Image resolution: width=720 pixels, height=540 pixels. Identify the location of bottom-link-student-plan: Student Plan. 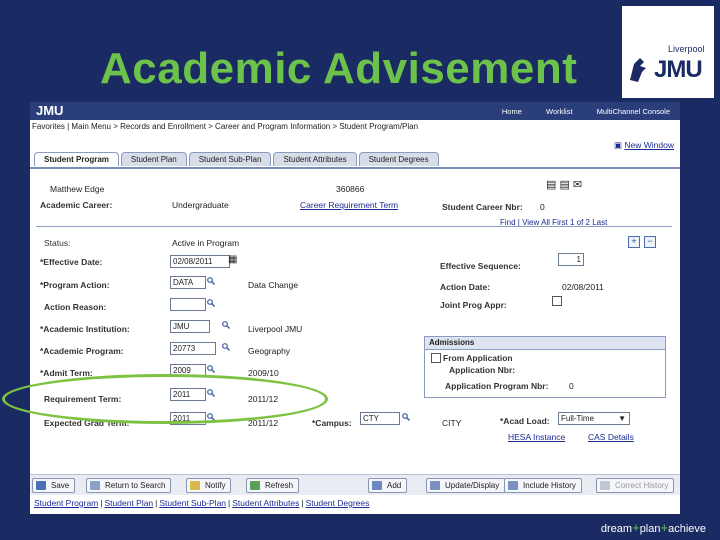
(128, 503).